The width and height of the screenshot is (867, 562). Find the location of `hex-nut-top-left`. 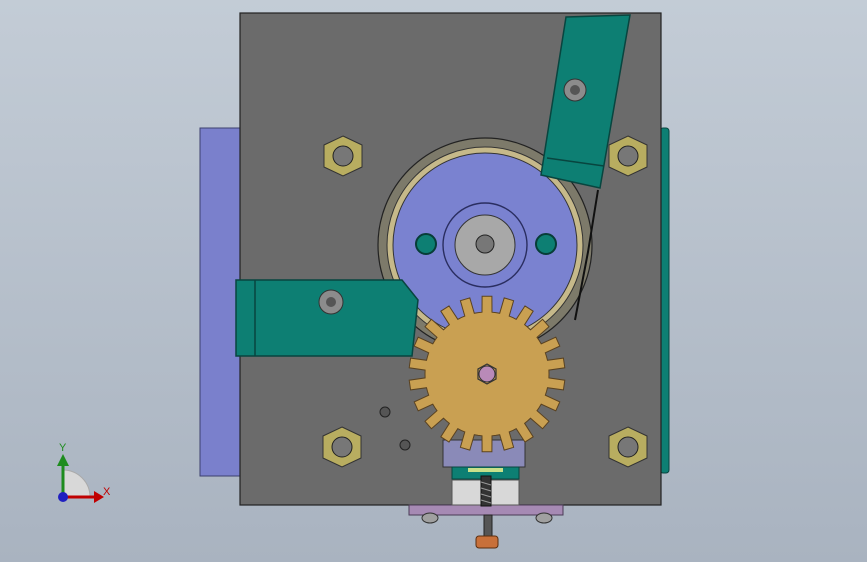

hex-nut-top-left is located at coordinates (343, 156).